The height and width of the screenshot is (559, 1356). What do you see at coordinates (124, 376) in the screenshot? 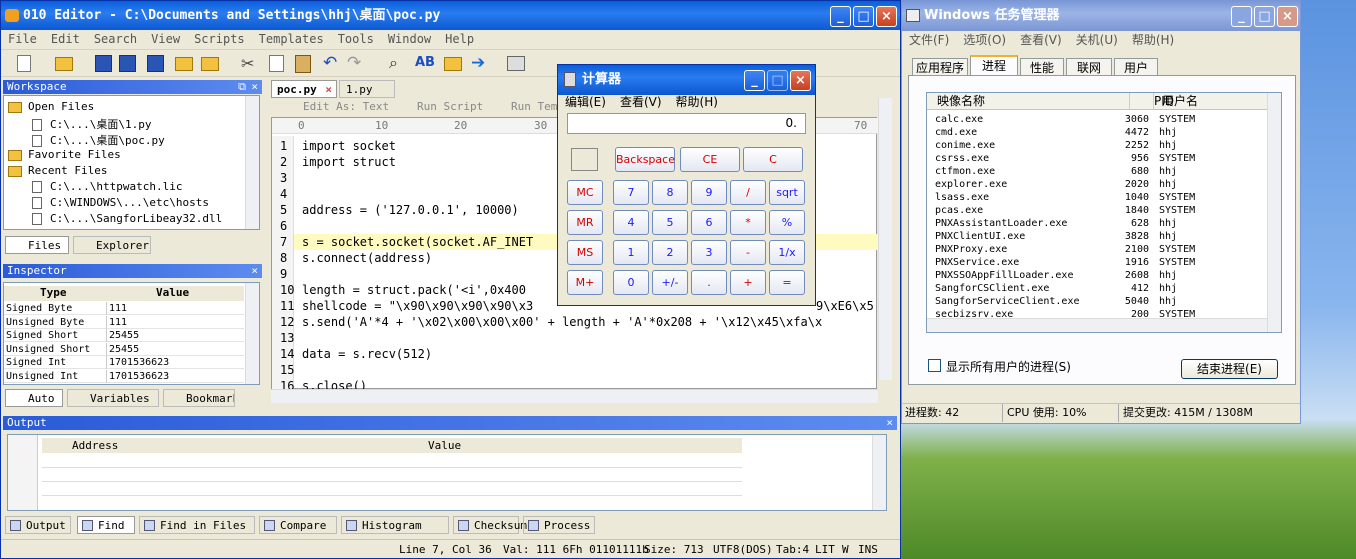
I see `inspector-row: Unsigned Int 1701536623` at bounding box center [124, 376].